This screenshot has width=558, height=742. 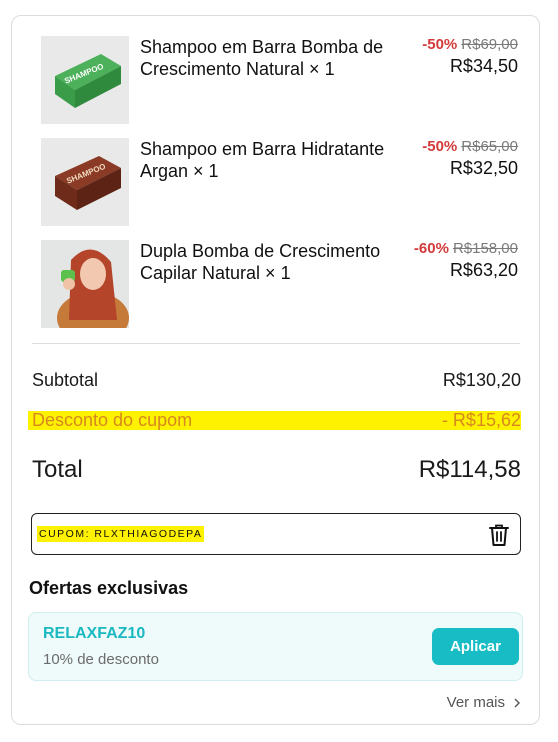 I want to click on old-price: R$65,00, so click(x=489, y=146).